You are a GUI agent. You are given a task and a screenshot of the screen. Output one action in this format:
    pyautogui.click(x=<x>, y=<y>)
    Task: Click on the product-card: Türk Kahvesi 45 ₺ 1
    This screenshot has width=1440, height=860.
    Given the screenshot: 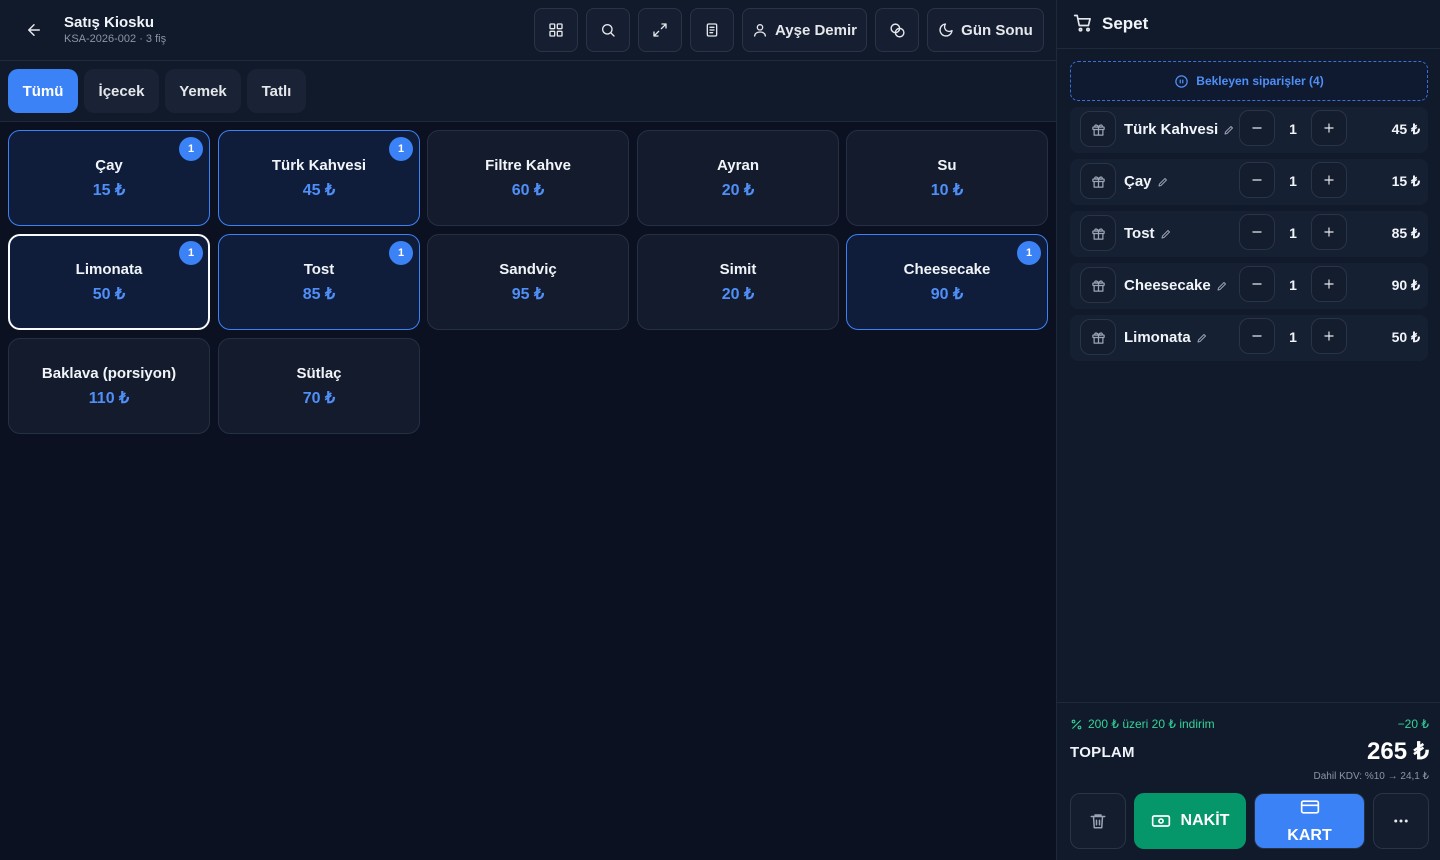 What is the action you would take?
    pyautogui.click(x=319, y=178)
    